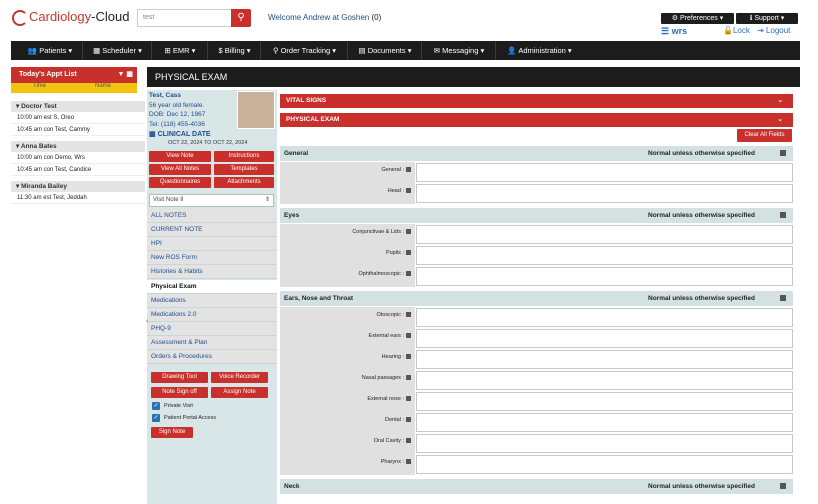 This screenshot has width=818, height=504. I want to click on menu-phq9: PHQ-9, so click(212, 329).